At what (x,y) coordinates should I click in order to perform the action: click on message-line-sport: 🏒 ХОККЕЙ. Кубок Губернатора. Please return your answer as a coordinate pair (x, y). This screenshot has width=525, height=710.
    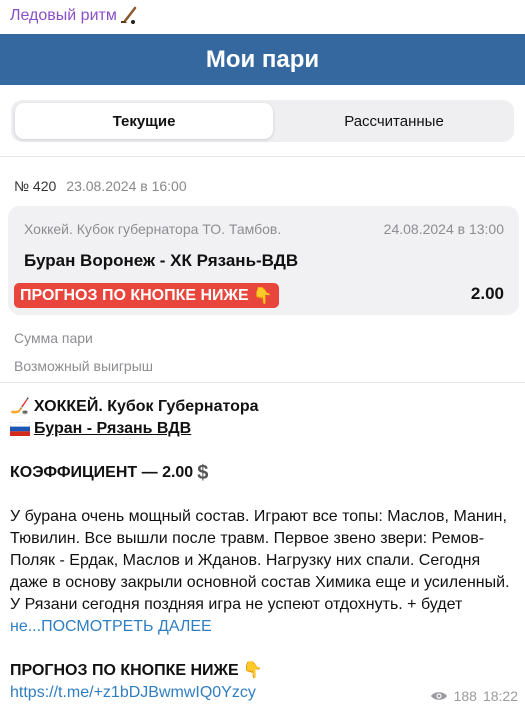
    Looking at the image, I should click on (264, 407).